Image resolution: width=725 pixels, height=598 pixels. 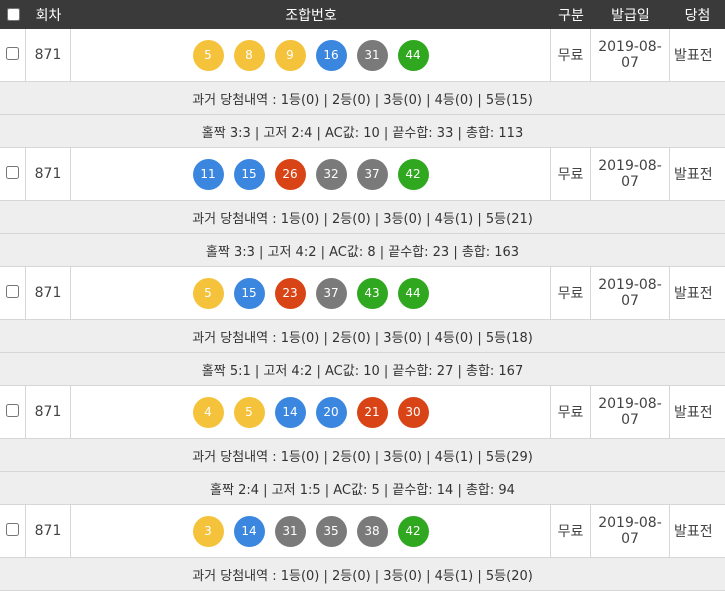 I want to click on number-balls: 5 15 23 37 43 44, so click(x=310, y=293).